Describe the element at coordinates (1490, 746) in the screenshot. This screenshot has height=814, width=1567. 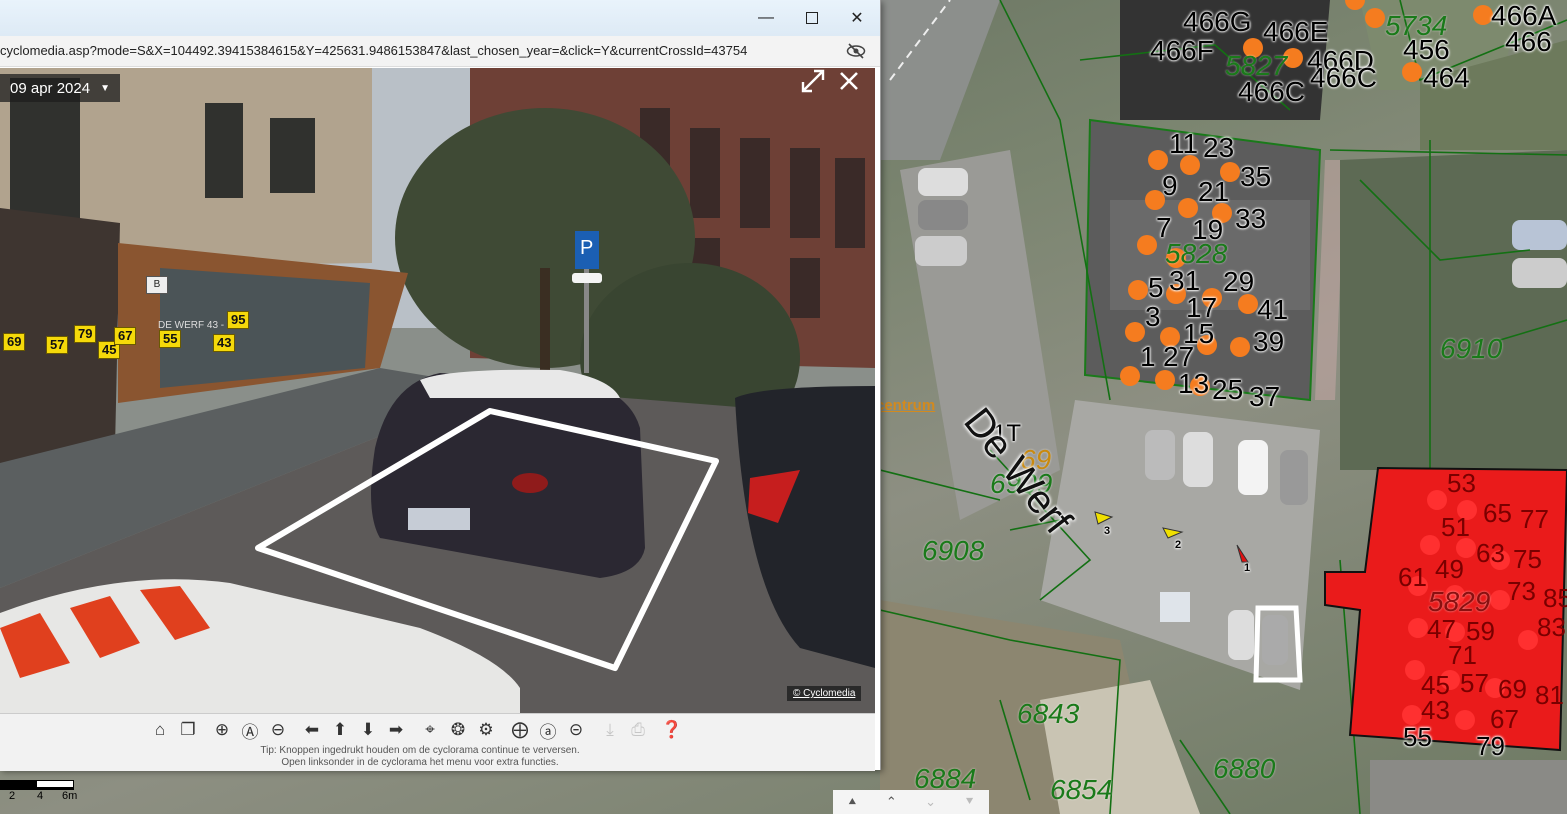
I see `red-unit-label: 79` at that location.